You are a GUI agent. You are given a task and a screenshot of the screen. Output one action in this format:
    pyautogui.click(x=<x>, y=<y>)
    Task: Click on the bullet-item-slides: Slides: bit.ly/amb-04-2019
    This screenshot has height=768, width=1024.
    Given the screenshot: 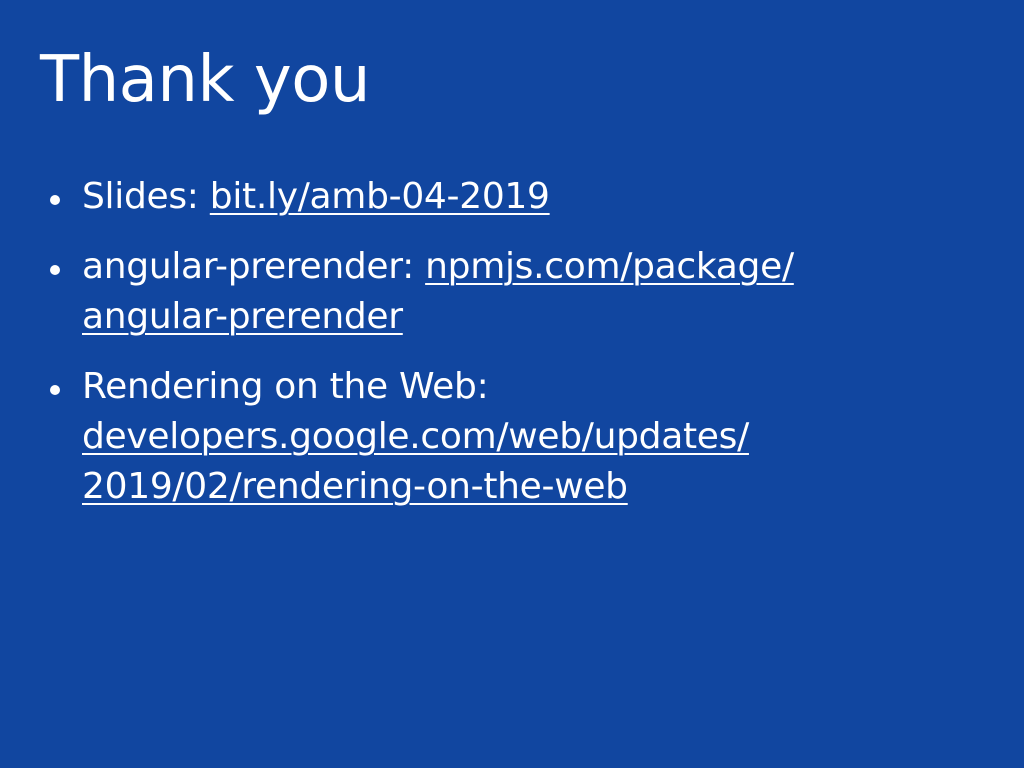 What is the action you would take?
    pyautogui.click(x=490, y=197)
    